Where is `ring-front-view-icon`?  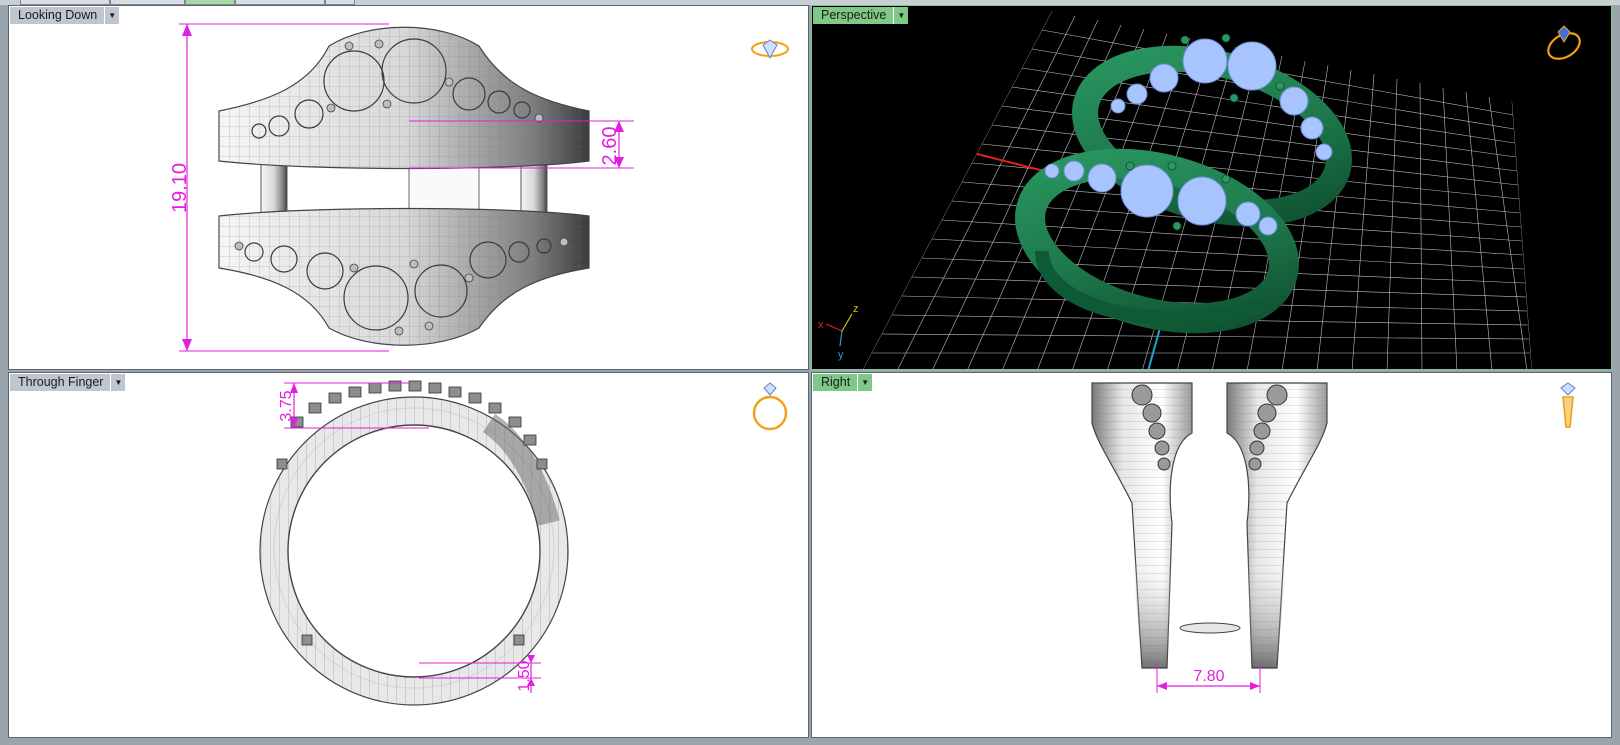
ring-front-view-icon is located at coordinates (770, 406).